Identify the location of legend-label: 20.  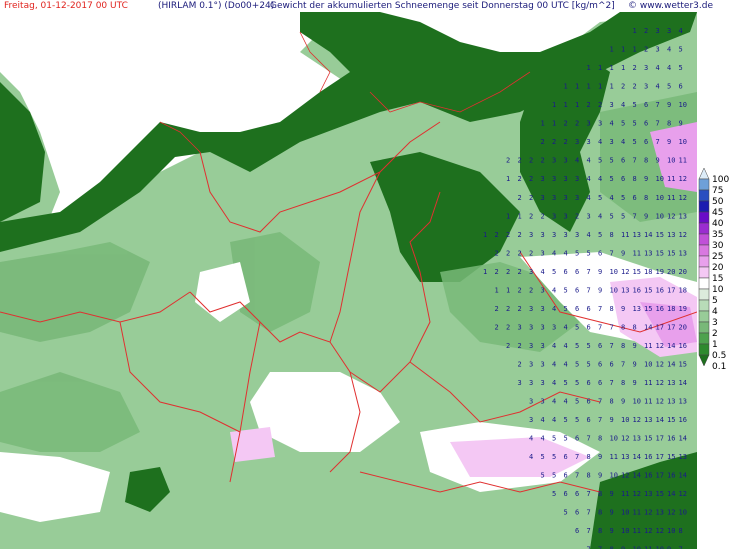
(718, 268).